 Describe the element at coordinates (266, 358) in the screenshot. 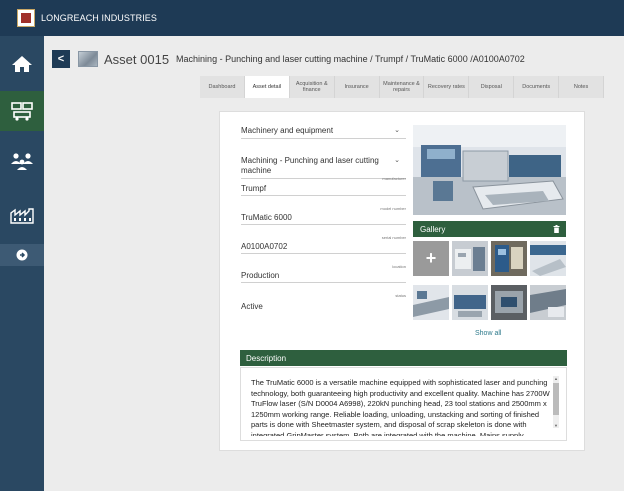

I see `description-title: Description` at that location.